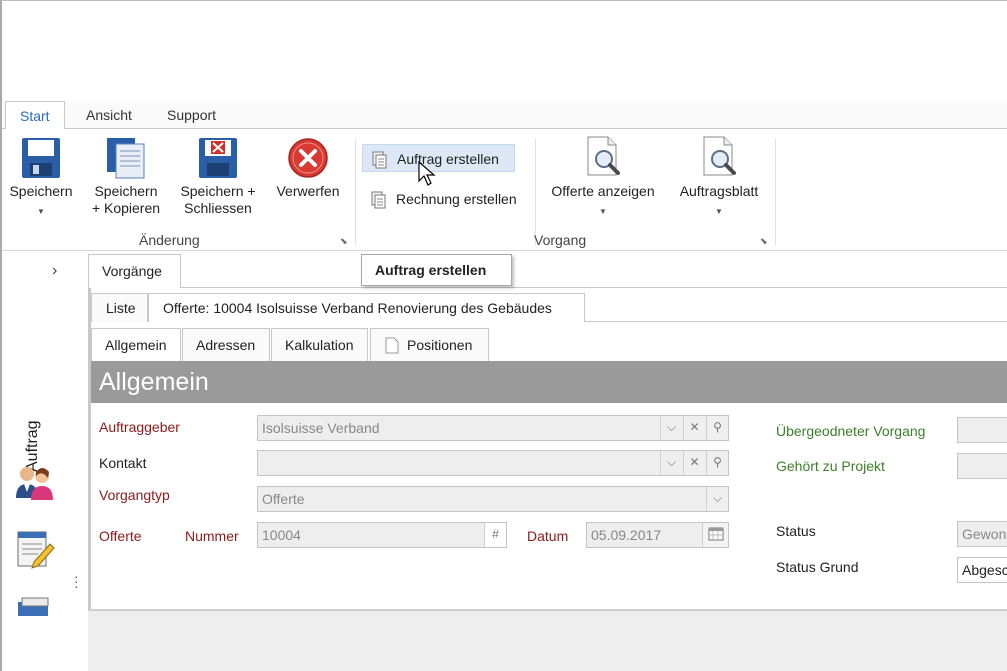 The height and width of the screenshot is (671, 1007). Describe the element at coordinates (440, 345) in the screenshot. I see `tab-positionen-label: Positionen` at that location.